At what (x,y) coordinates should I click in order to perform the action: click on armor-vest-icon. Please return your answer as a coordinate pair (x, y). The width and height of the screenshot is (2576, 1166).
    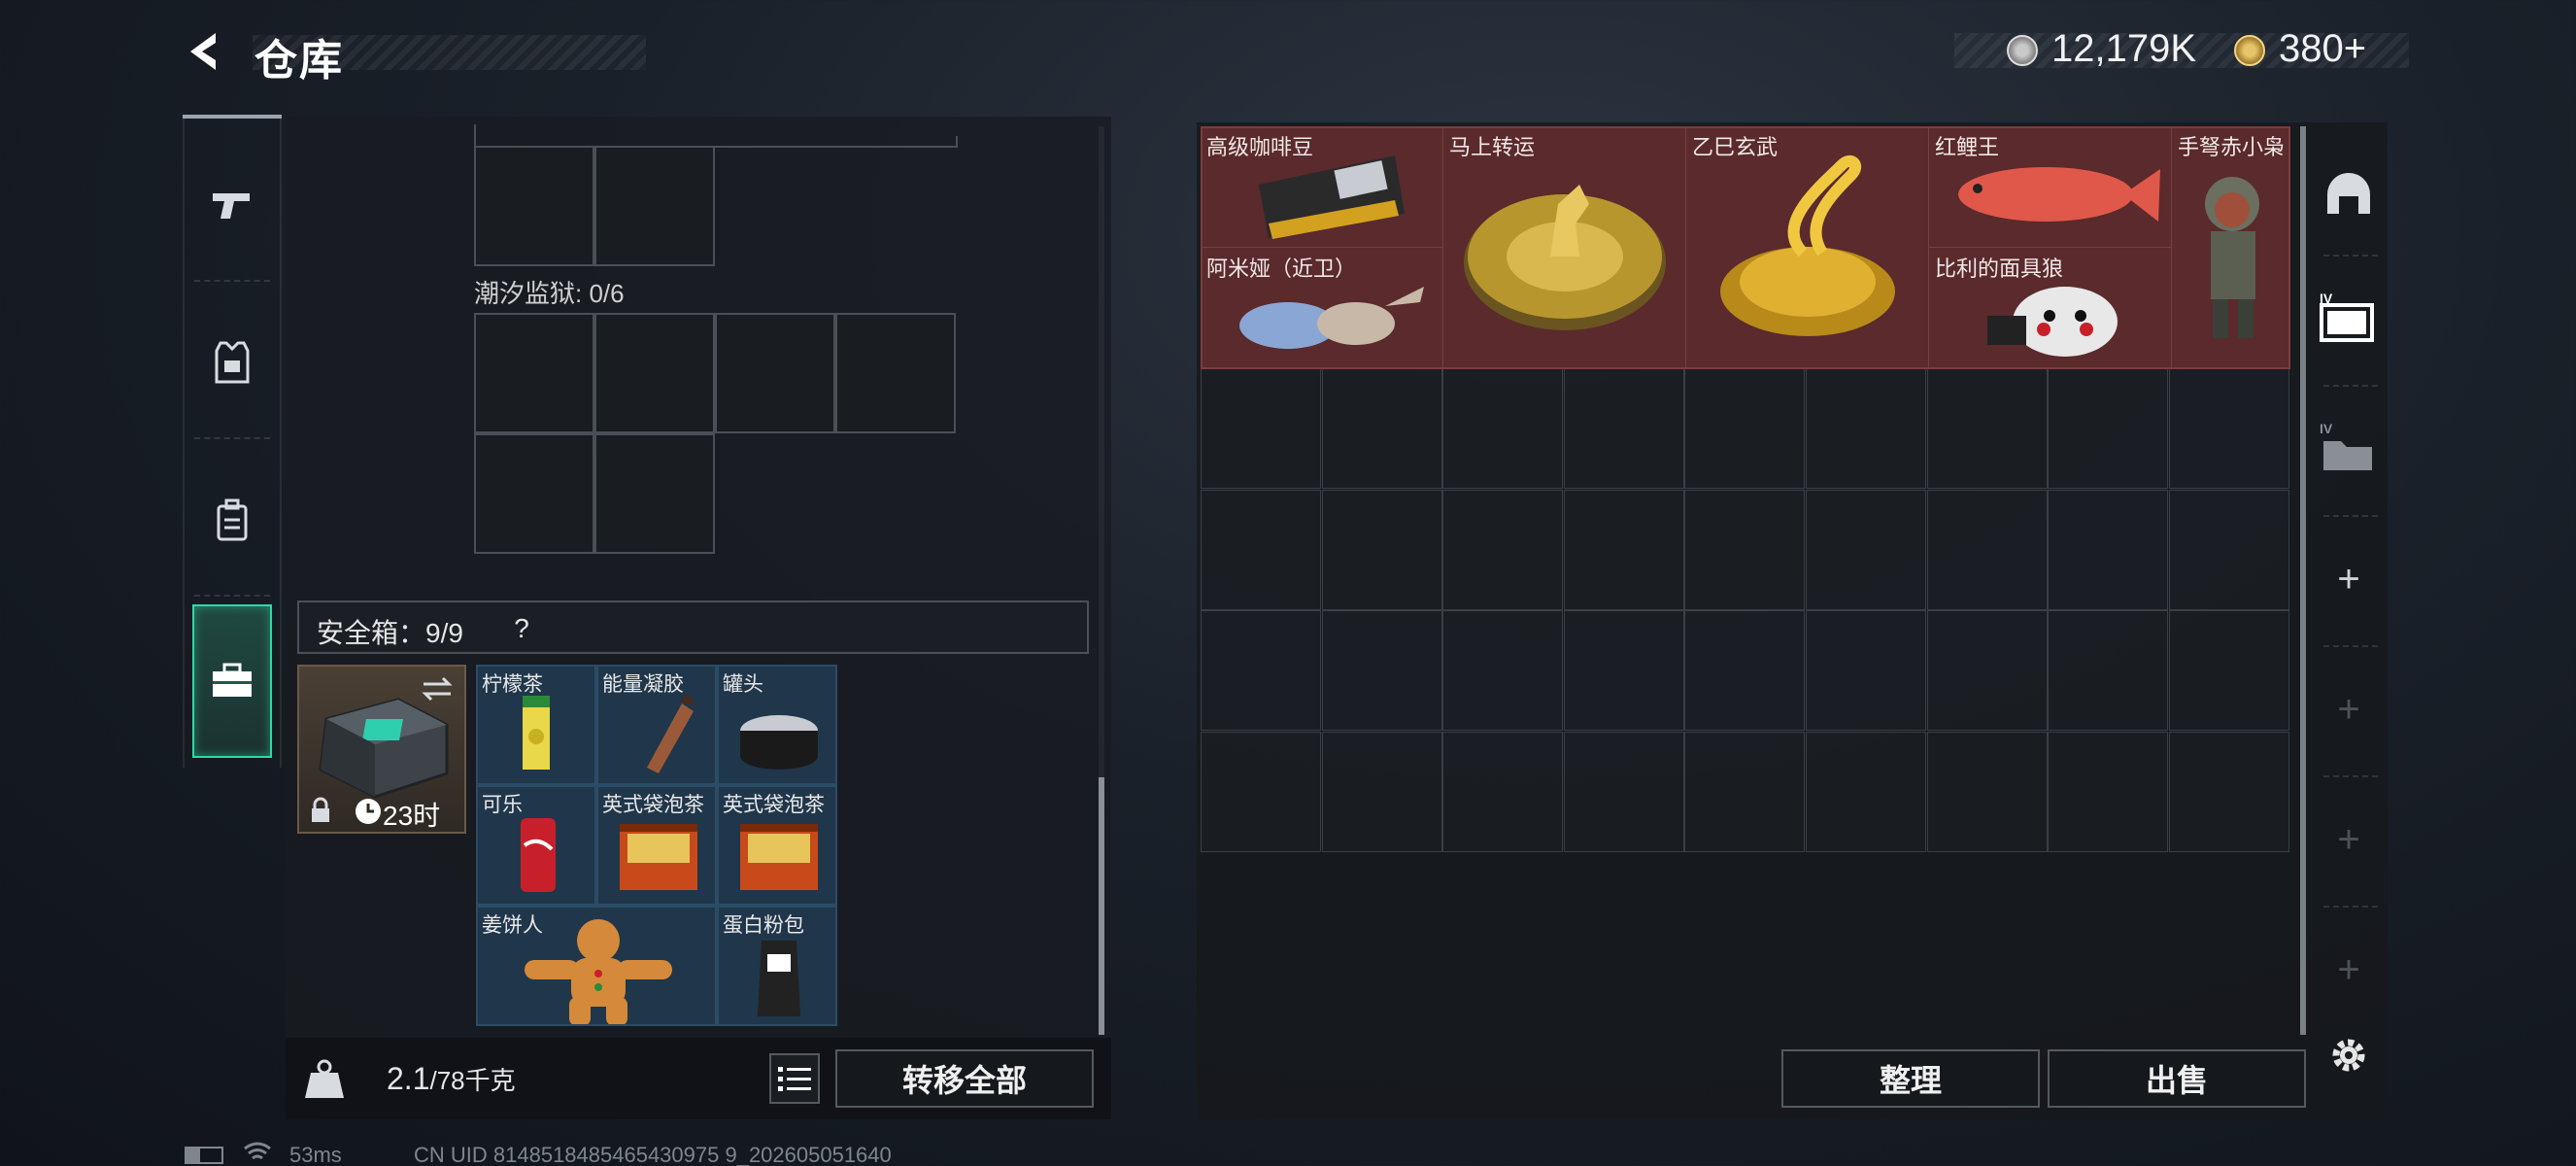
    Looking at the image, I should click on (232, 362).